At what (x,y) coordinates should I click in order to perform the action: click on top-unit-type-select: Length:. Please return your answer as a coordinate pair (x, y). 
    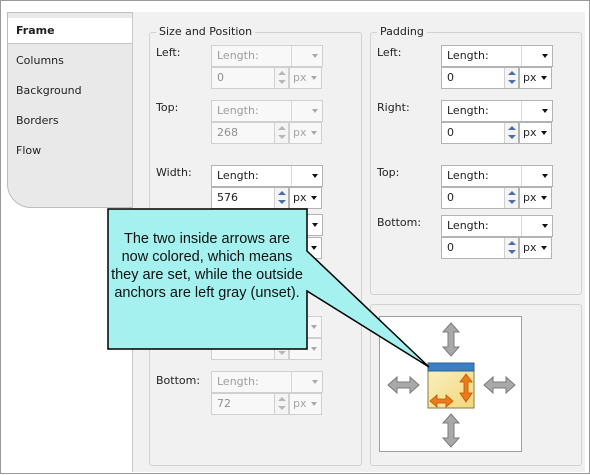
    Looking at the image, I should click on (267, 111).